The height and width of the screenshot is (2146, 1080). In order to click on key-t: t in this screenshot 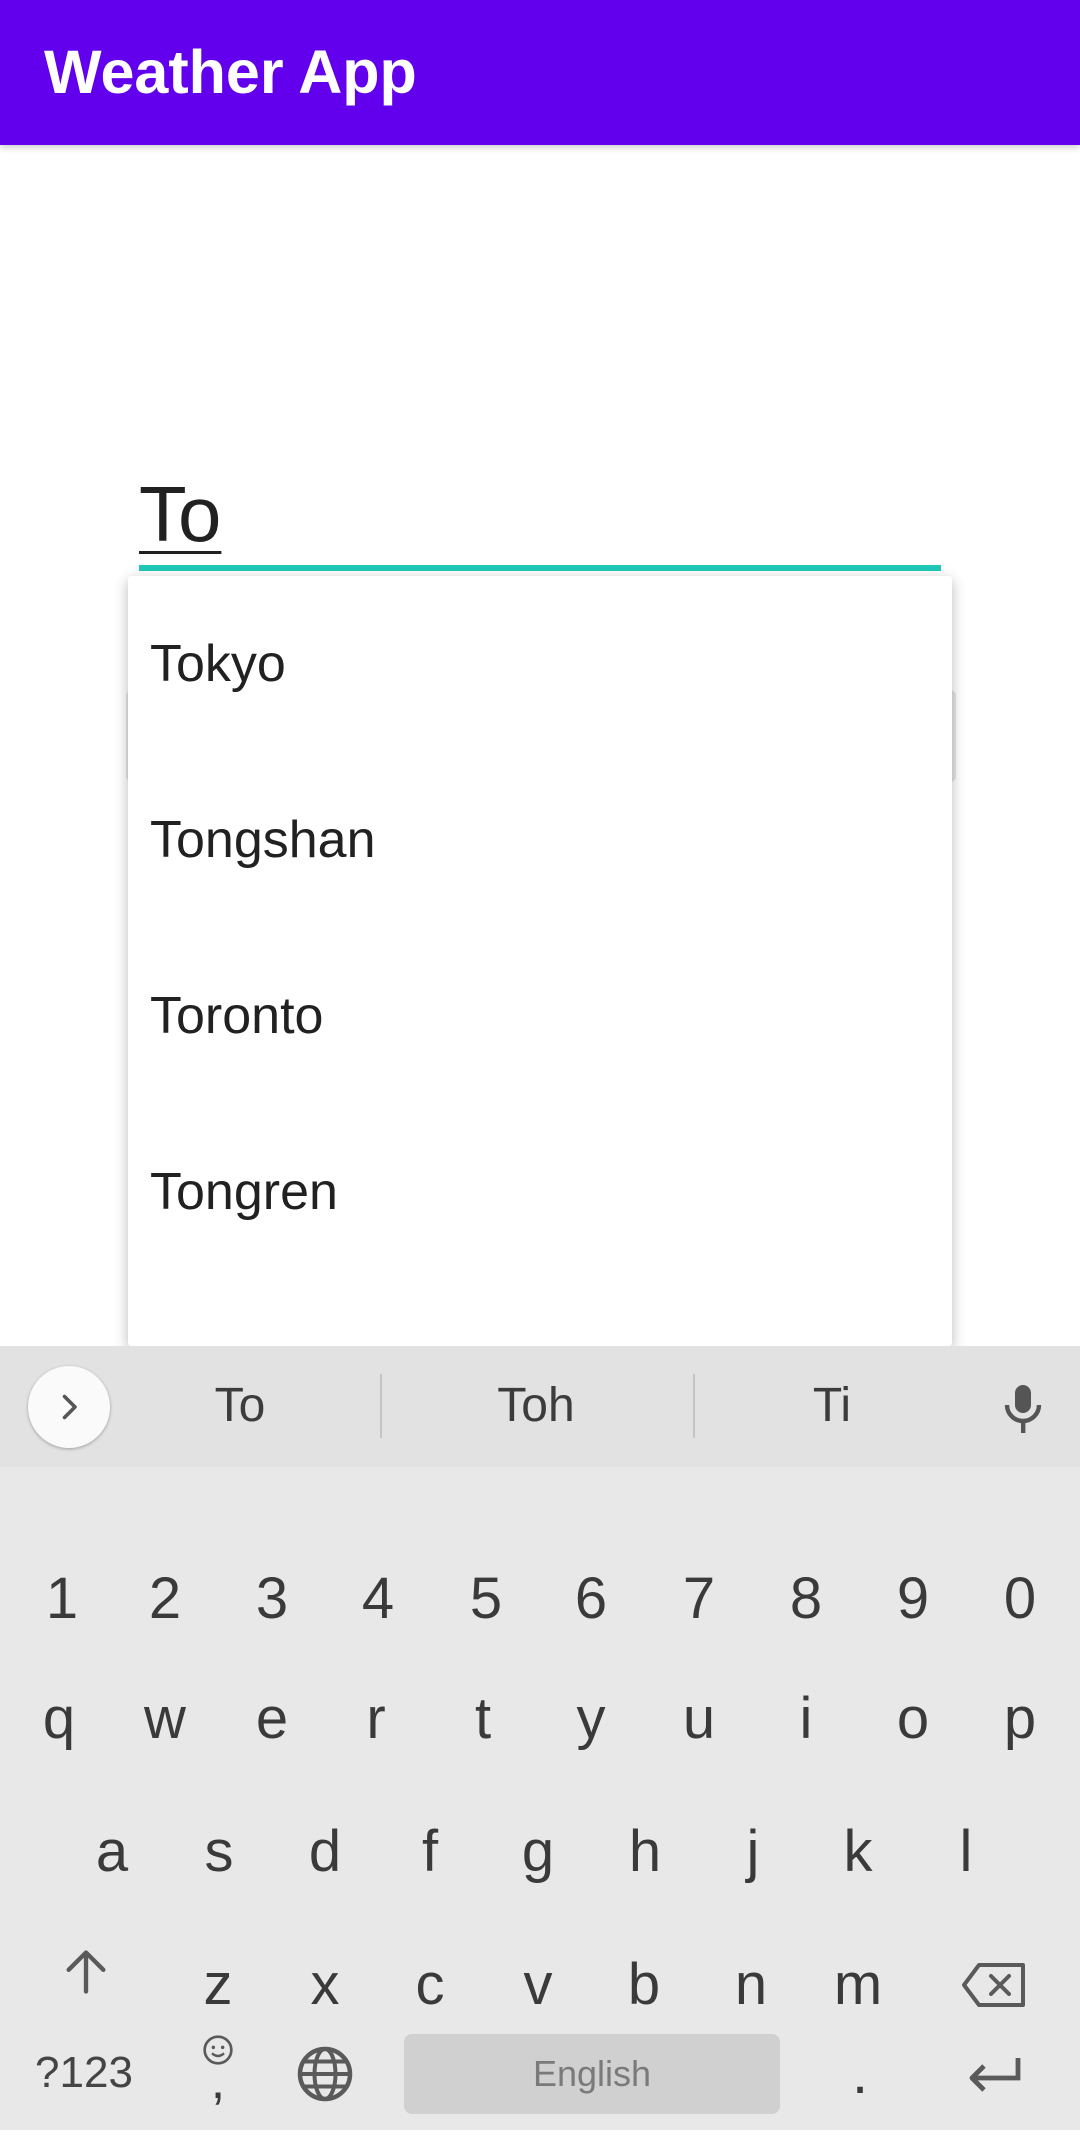, I will do `click(483, 1719)`.